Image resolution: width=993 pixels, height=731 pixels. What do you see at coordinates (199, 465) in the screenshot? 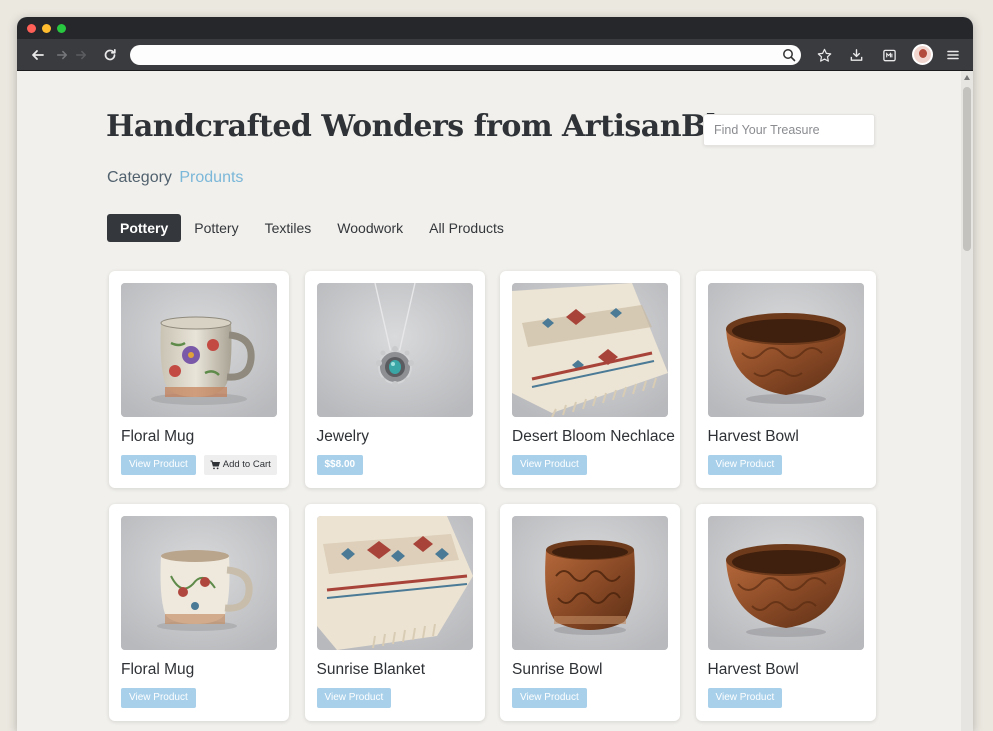
I see `card-actions: View Product Add to Cart` at bounding box center [199, 465].